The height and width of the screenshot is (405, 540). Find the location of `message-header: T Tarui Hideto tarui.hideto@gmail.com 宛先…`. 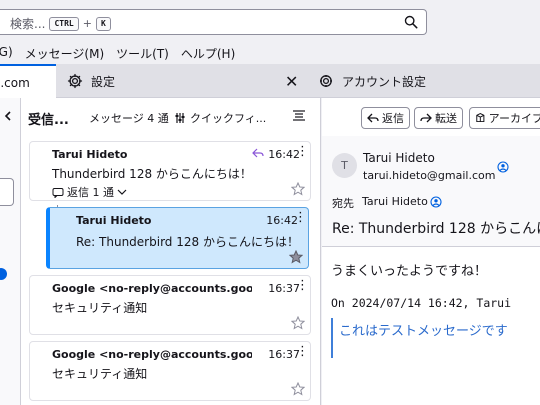

message-header: T Tarui Hideto tarui.hideto@gmail.com 宛先… is located at coordinates (431, 191).